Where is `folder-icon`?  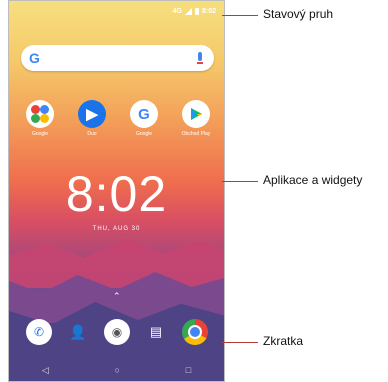 folder-icon is located at coordinates (40, 114).